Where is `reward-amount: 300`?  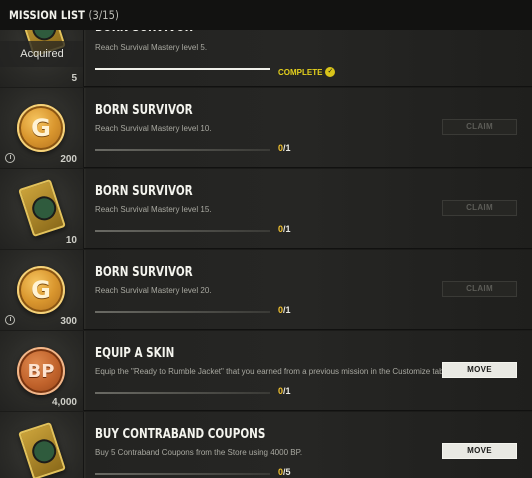 reward-amount: 300 is located at coordinates (68, 321).